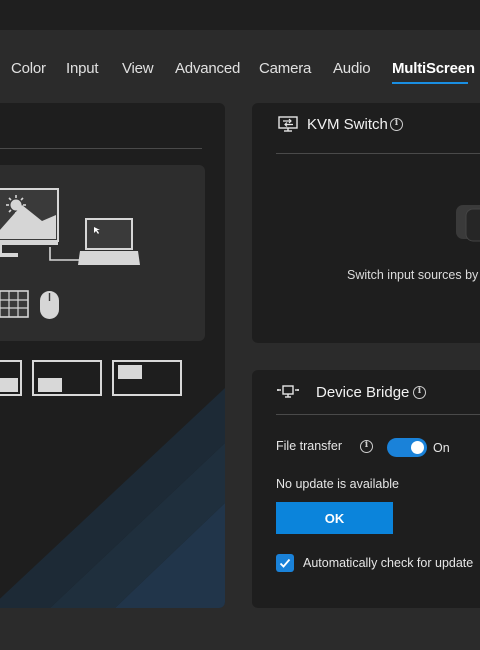 This screenshot has width=480, height=650. Describe the element at coordinates (240, 15) in the screenshot. I see `title-bar` at that location.